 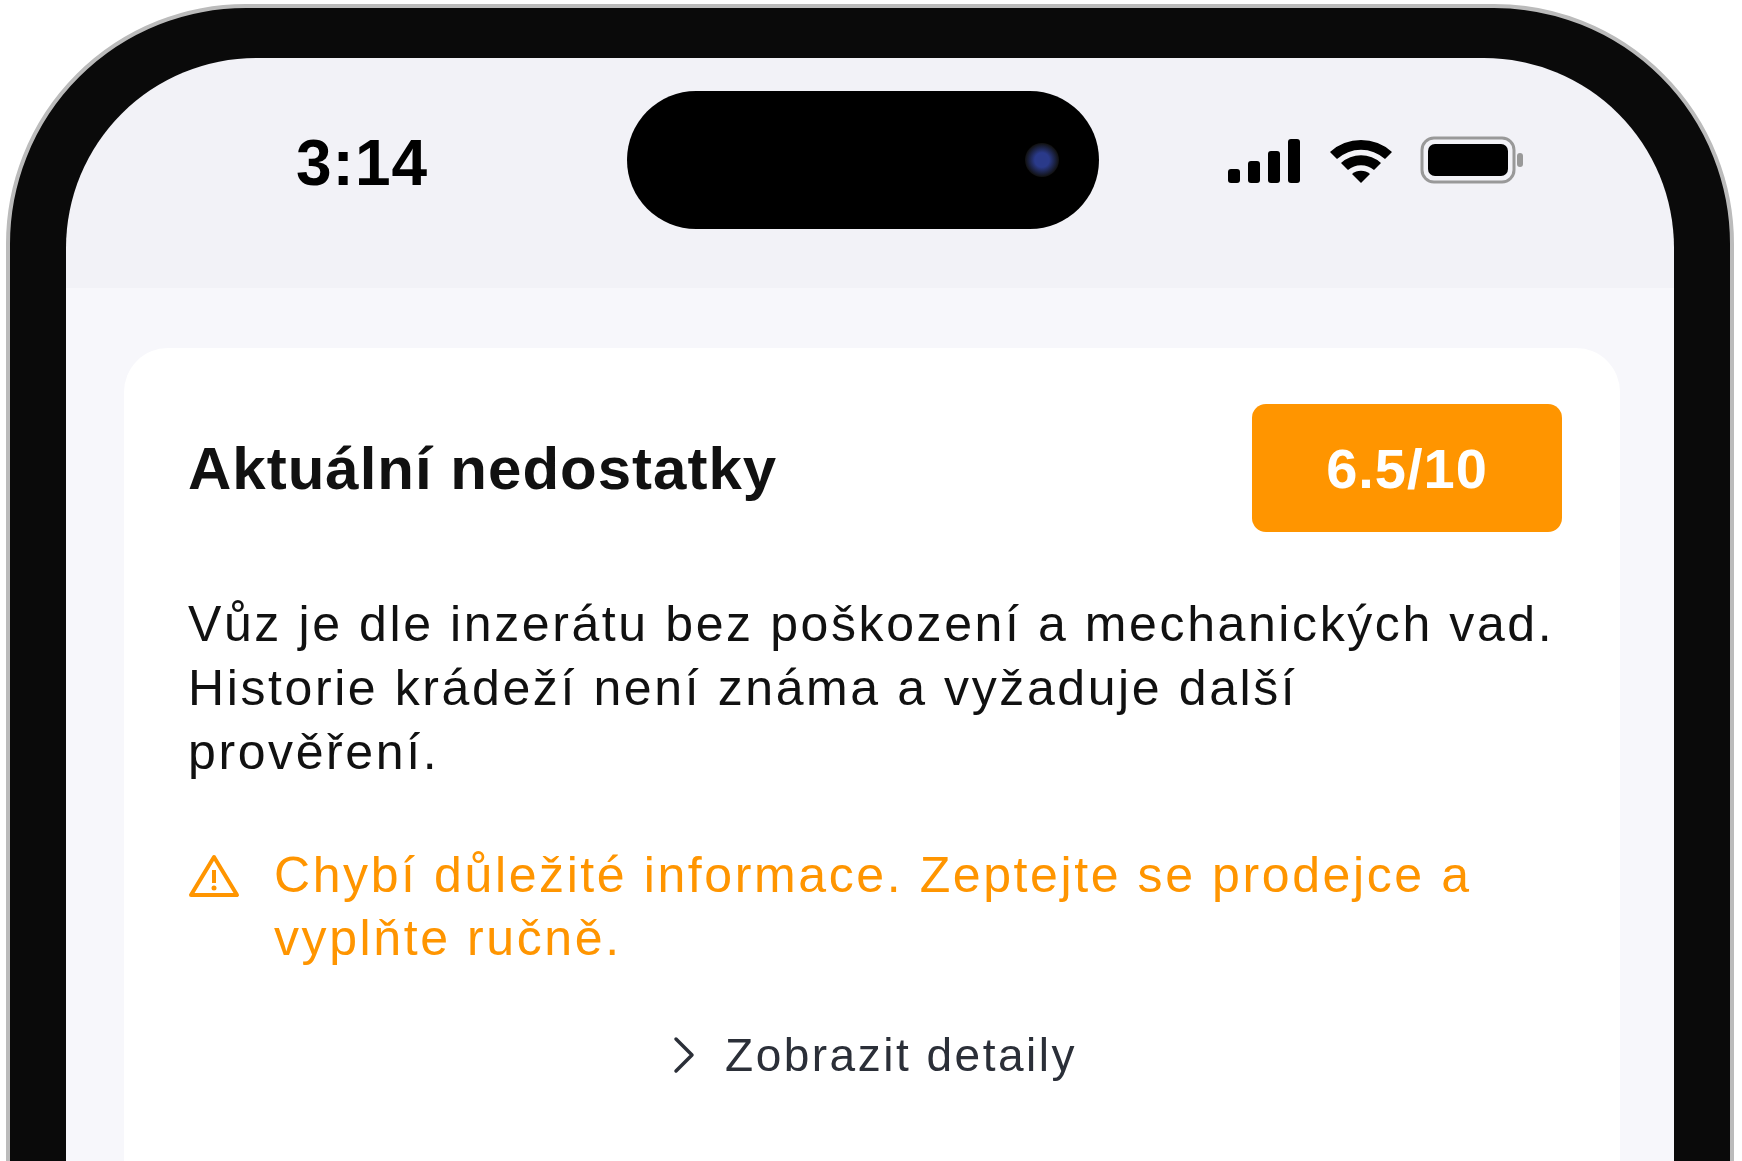 What do you see at coordinates (875, 1055) in the screenshot?
I see `details-link: Zobrazit detaily` at bounding box center [875, 1055].